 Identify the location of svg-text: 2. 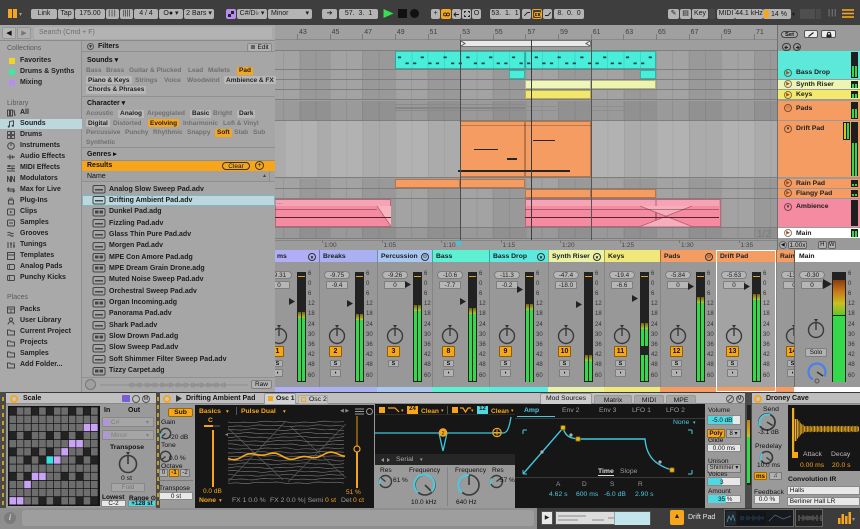
(442, 434).